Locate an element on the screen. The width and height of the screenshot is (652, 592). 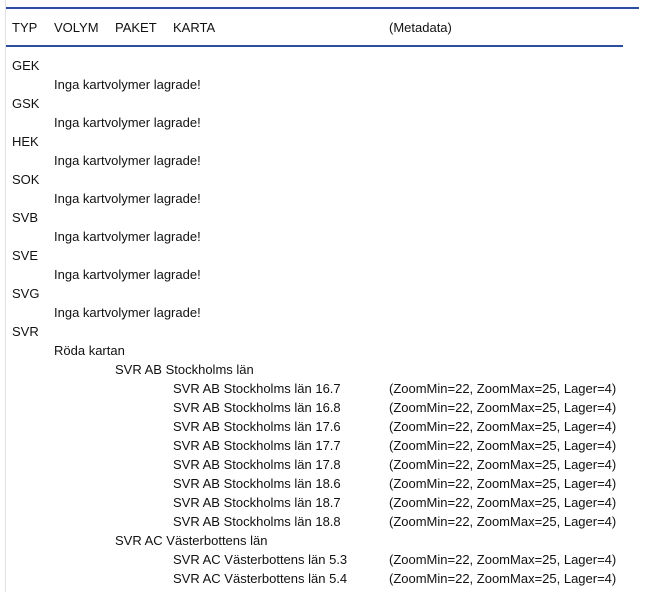
list-row-typ: SVR is located at coordinates (326, 331).